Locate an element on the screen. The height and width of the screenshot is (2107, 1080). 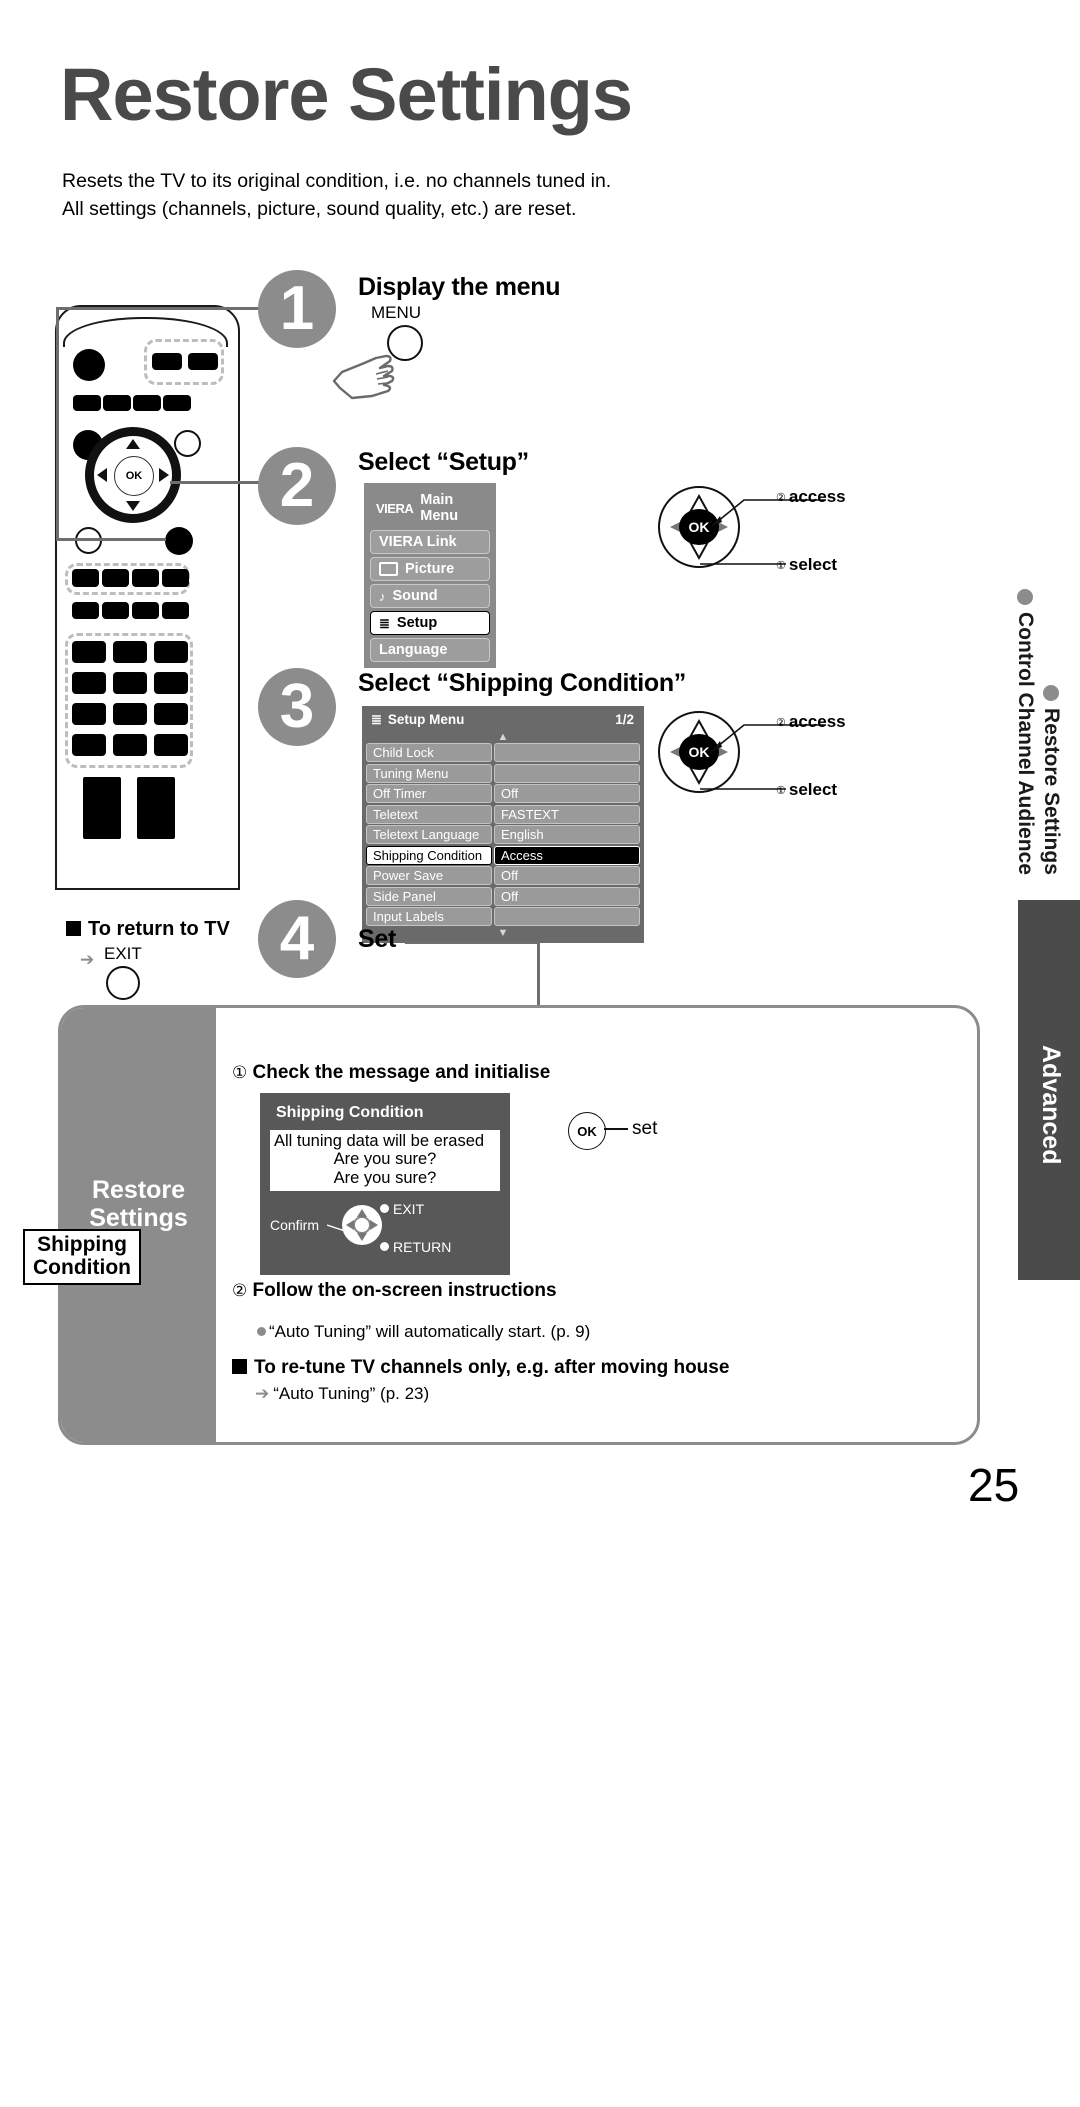
step-4-heading: Set is located at coordinates (377, 939).